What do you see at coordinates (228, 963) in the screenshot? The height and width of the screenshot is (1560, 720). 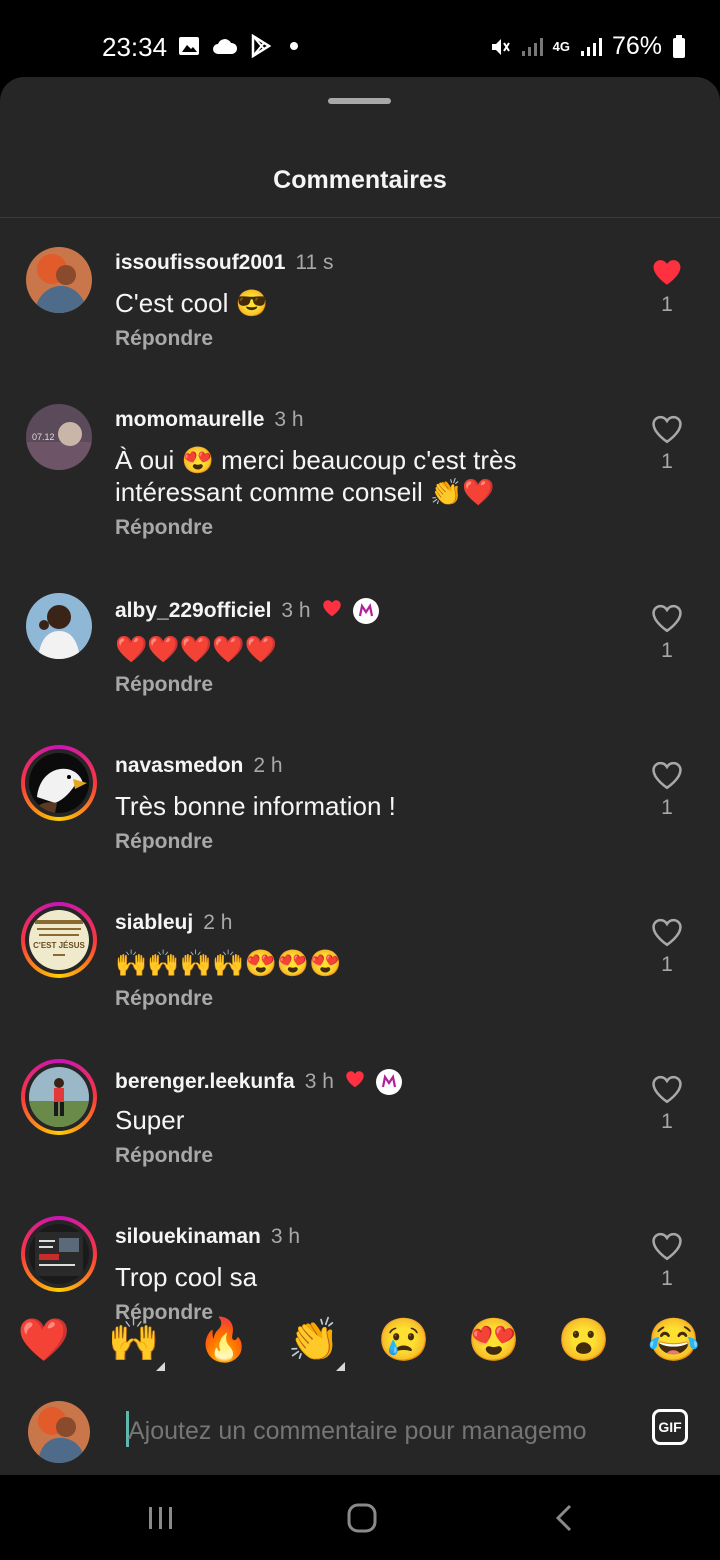 I see `comment-text: 🙌🙌🙌🙌😍😍😍` at bounding box center [228, 963].